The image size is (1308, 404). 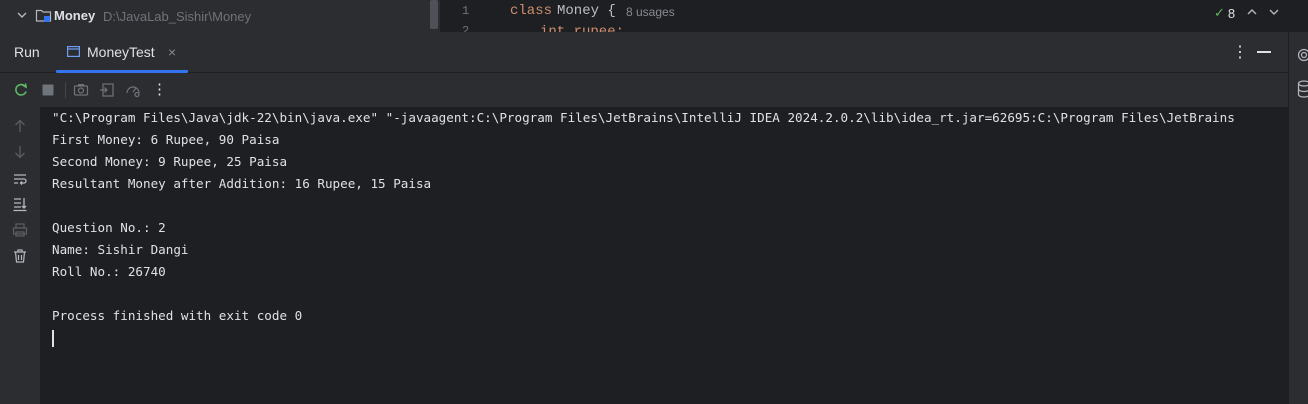 I want to click on console-side-tools, so click(x=20, y=255).